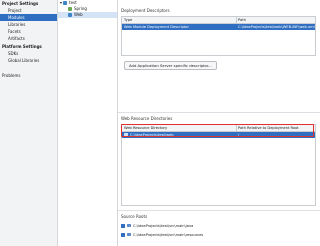 The height and width of the screenshot is (246, 320). I want to click on source-root-item: C:\ideaProjects\test\src\main\resources, so click(218, 235).